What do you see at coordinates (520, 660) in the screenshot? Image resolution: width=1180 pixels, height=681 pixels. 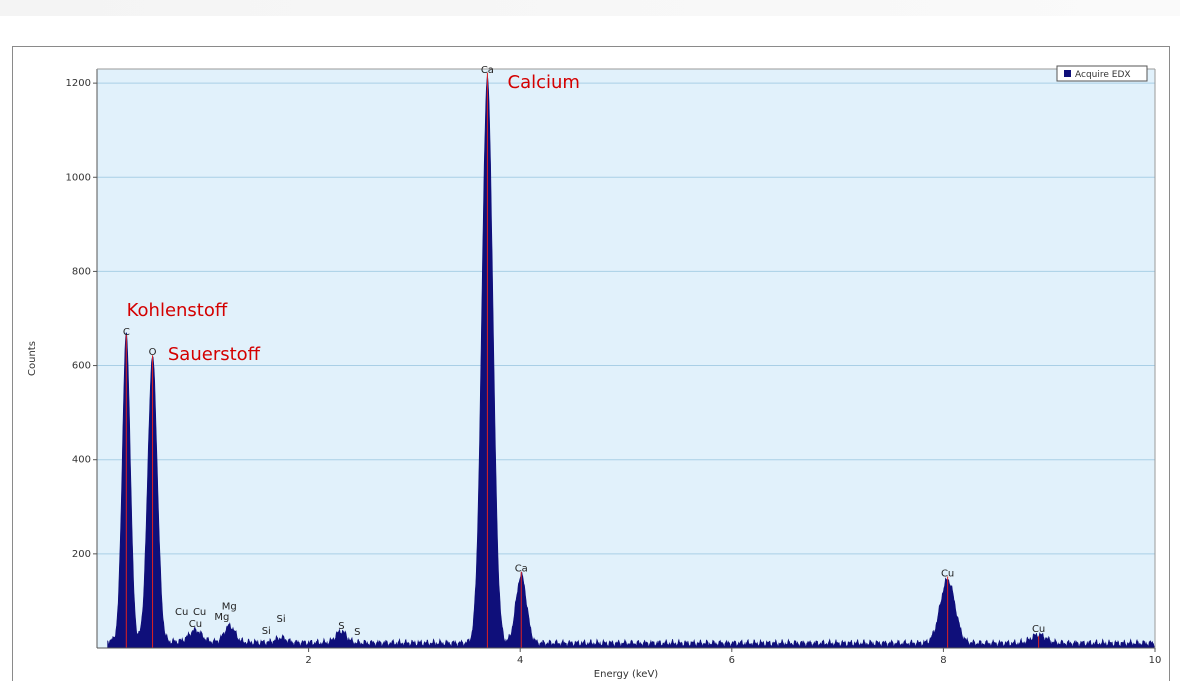 I see `x-tick-label: 4` at bounding box center [520, 660].